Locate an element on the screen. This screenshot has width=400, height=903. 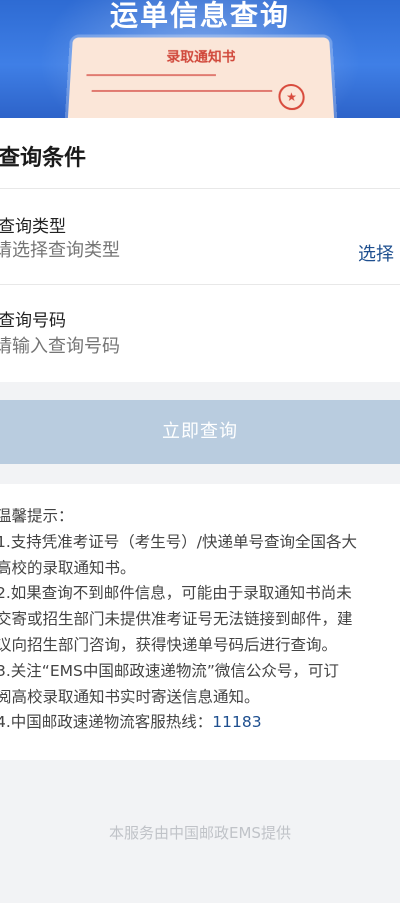
letter-title: 录取通知书 is located at coordinates (201, 57).